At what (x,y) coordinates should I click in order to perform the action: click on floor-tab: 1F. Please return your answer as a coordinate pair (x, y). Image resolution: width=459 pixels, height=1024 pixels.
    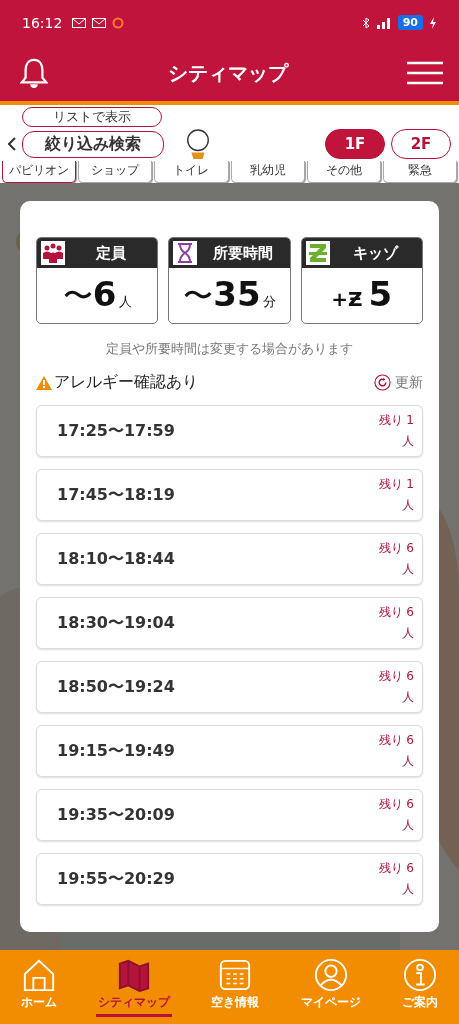
    Looking at the image, I should click on (355, 144).